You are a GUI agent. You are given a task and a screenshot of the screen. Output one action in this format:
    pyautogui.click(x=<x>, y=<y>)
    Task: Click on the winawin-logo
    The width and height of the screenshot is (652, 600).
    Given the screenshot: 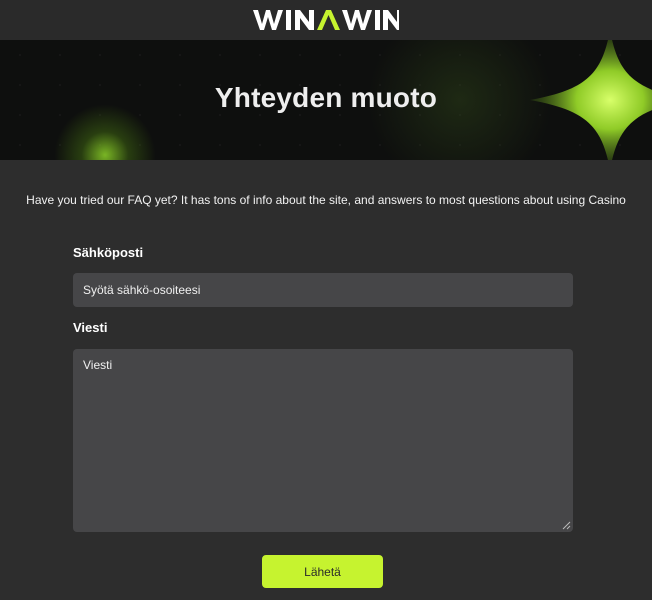 What is the action you would take?
    pyautogui.click(x=326, y=20)
    